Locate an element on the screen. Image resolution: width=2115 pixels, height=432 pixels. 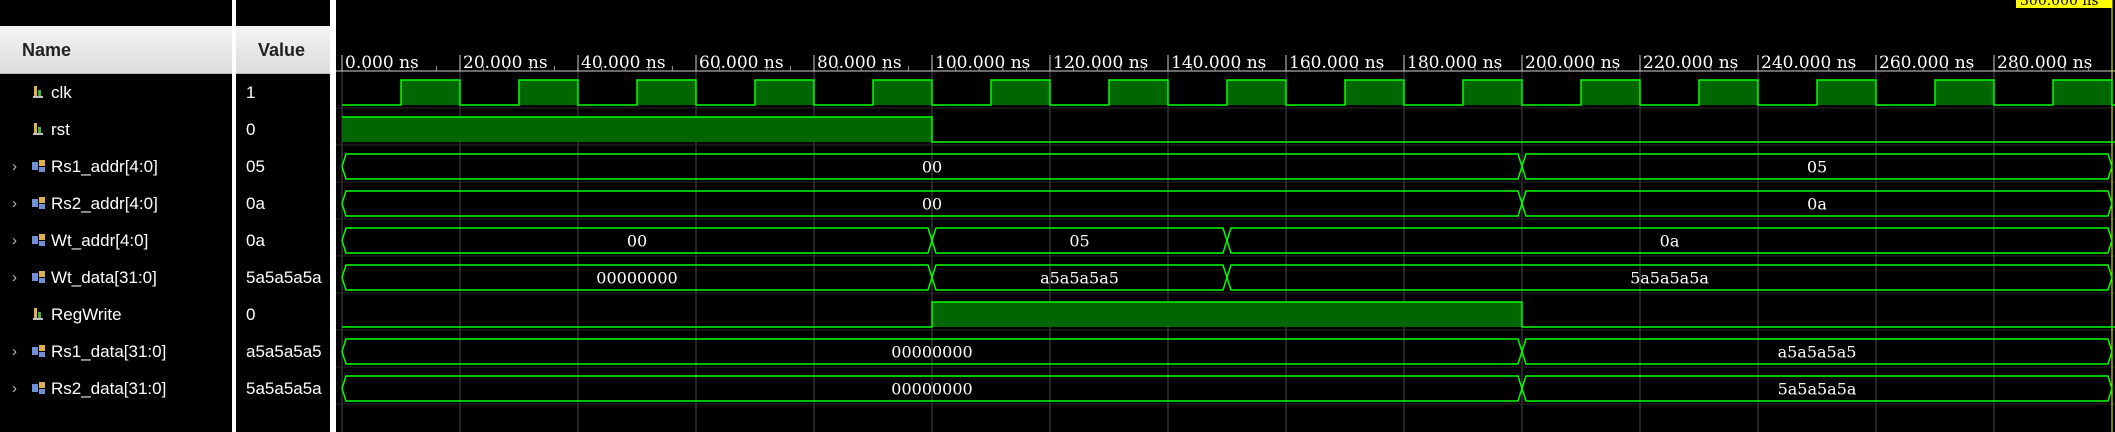
signal-row: › Rs2_addr[4:0] is located at coordinates (116, 203).